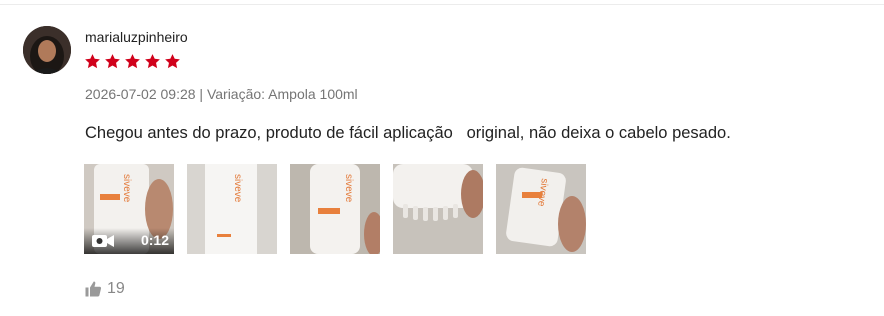  What do you see at coordinates (93, 289) in the screenshot?
I see `thumbs-up-icon` at bounding box center [93, 289].